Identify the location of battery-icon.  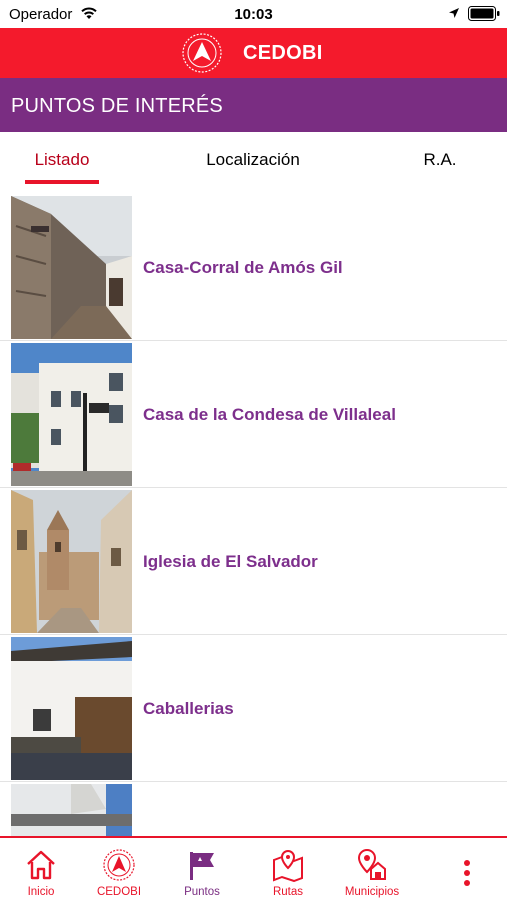
(484, 13).